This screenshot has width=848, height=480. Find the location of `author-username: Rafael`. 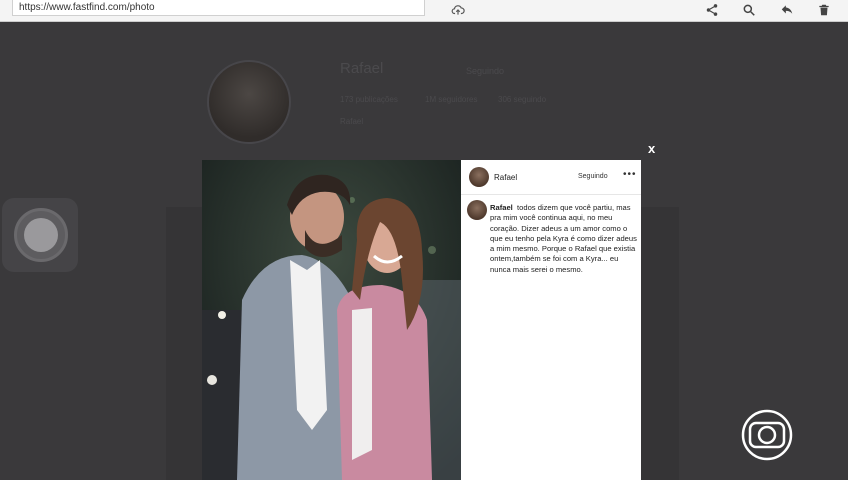

author-username: Rafael is located at coordinates (505, 177).